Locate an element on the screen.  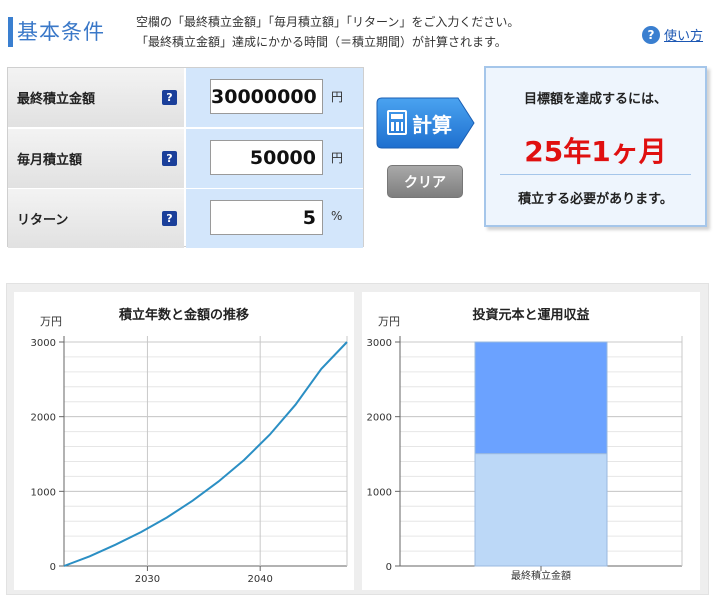
result-box: 目標額を達成するには、 25年1ヶ月 積立する必要があります。 is located at coordinates (595, 146).